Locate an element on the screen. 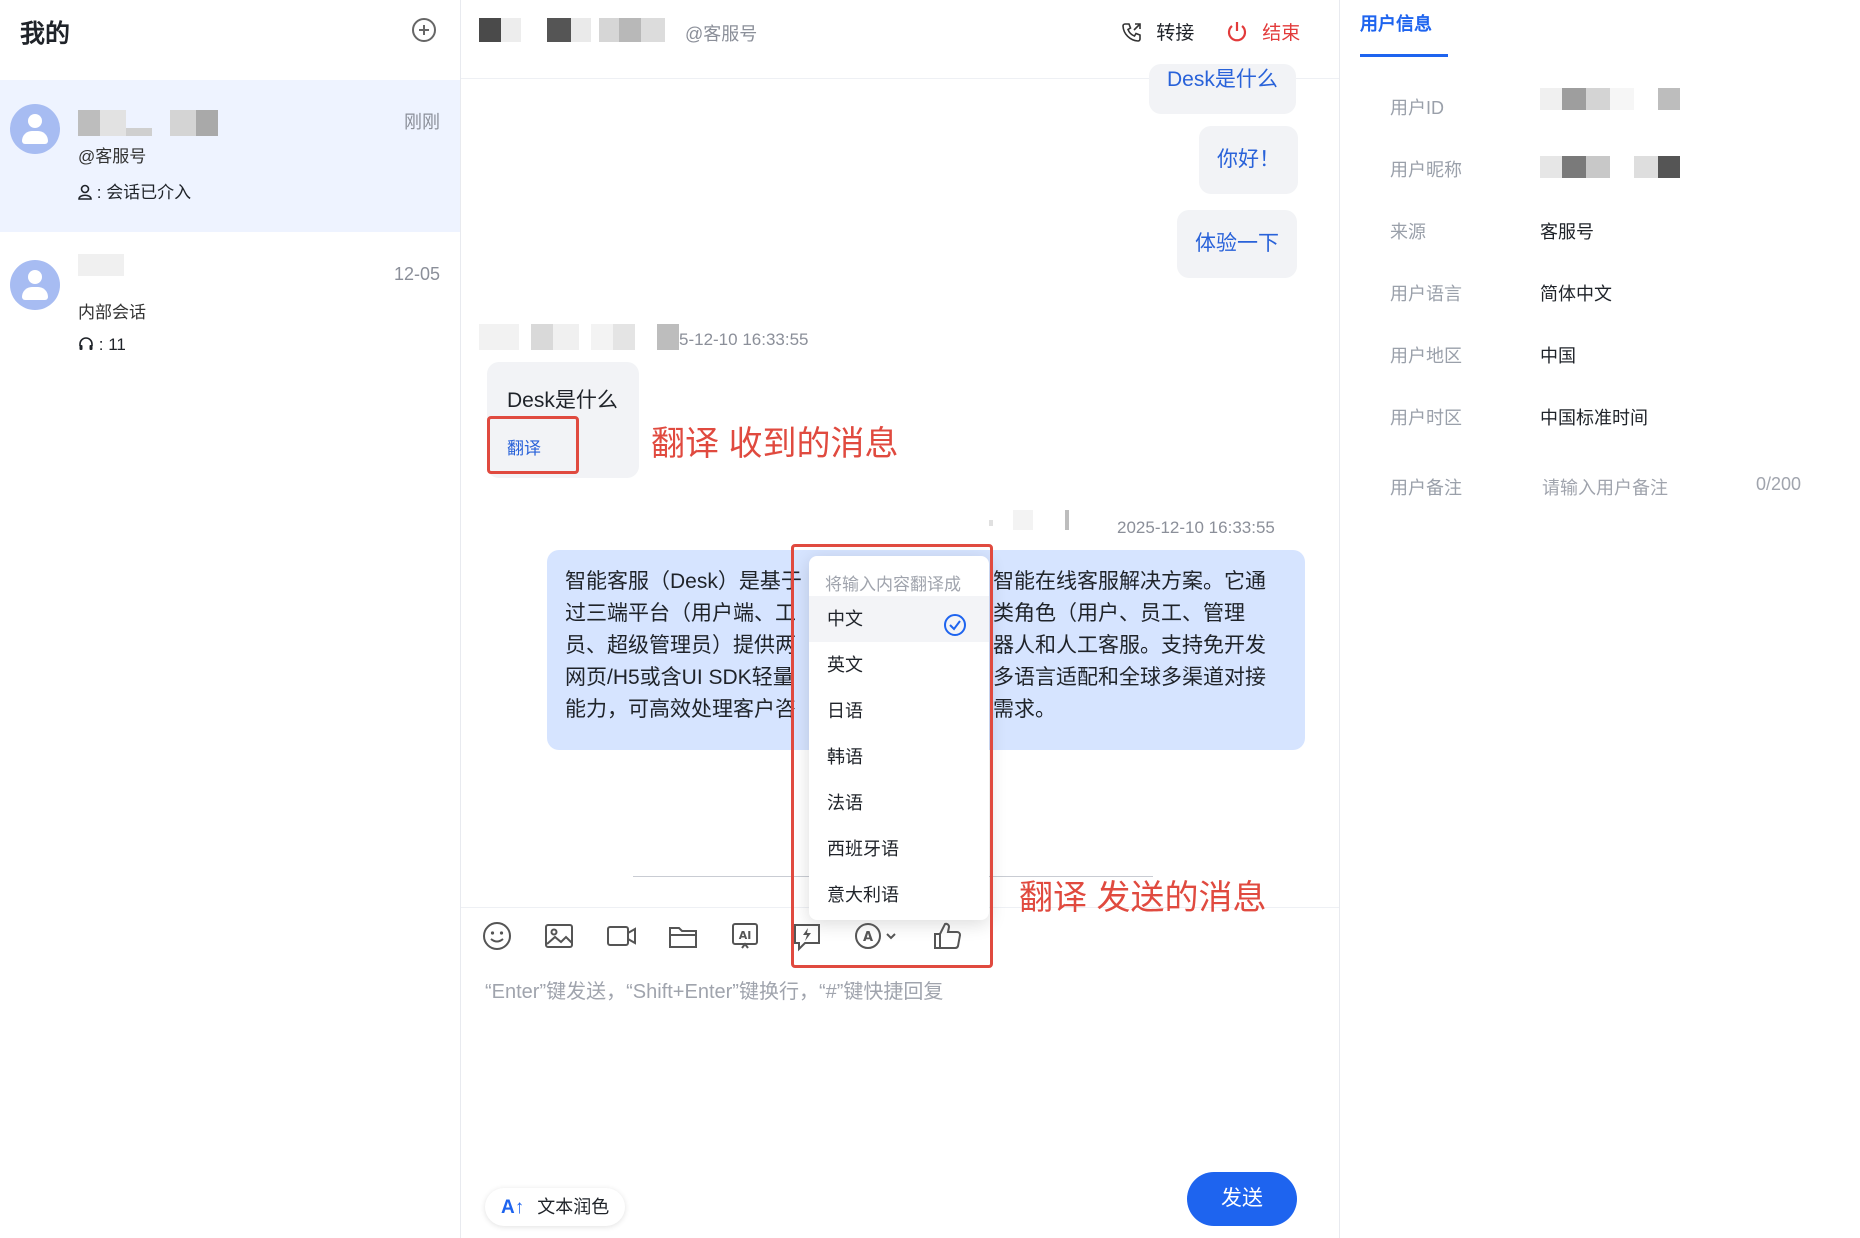  chat-channel: @客服号 is located at coordinates (721, 34).